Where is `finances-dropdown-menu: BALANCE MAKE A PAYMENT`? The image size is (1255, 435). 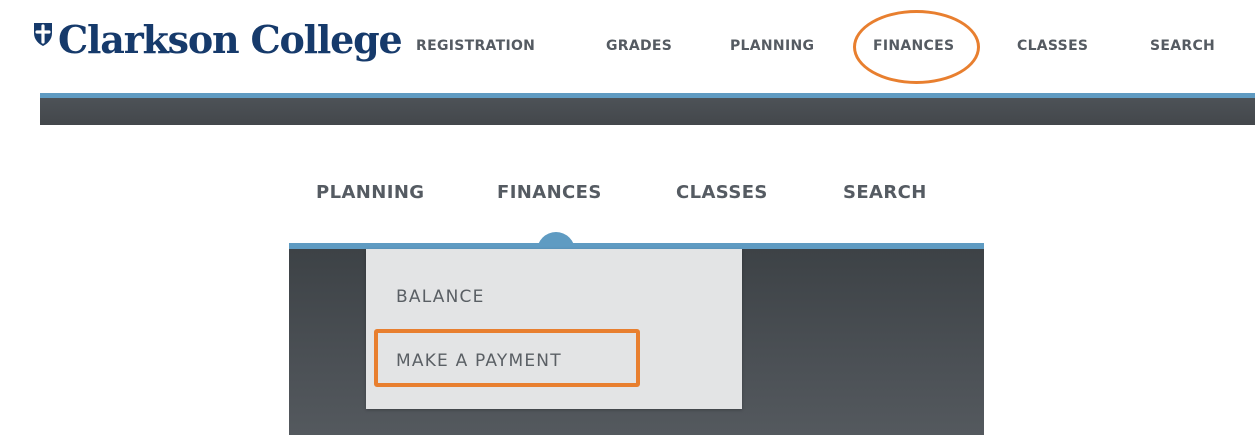 finances-dropdown-menu: BALANCE MAKE A PAYMENT is located at coordinates (554, 329).